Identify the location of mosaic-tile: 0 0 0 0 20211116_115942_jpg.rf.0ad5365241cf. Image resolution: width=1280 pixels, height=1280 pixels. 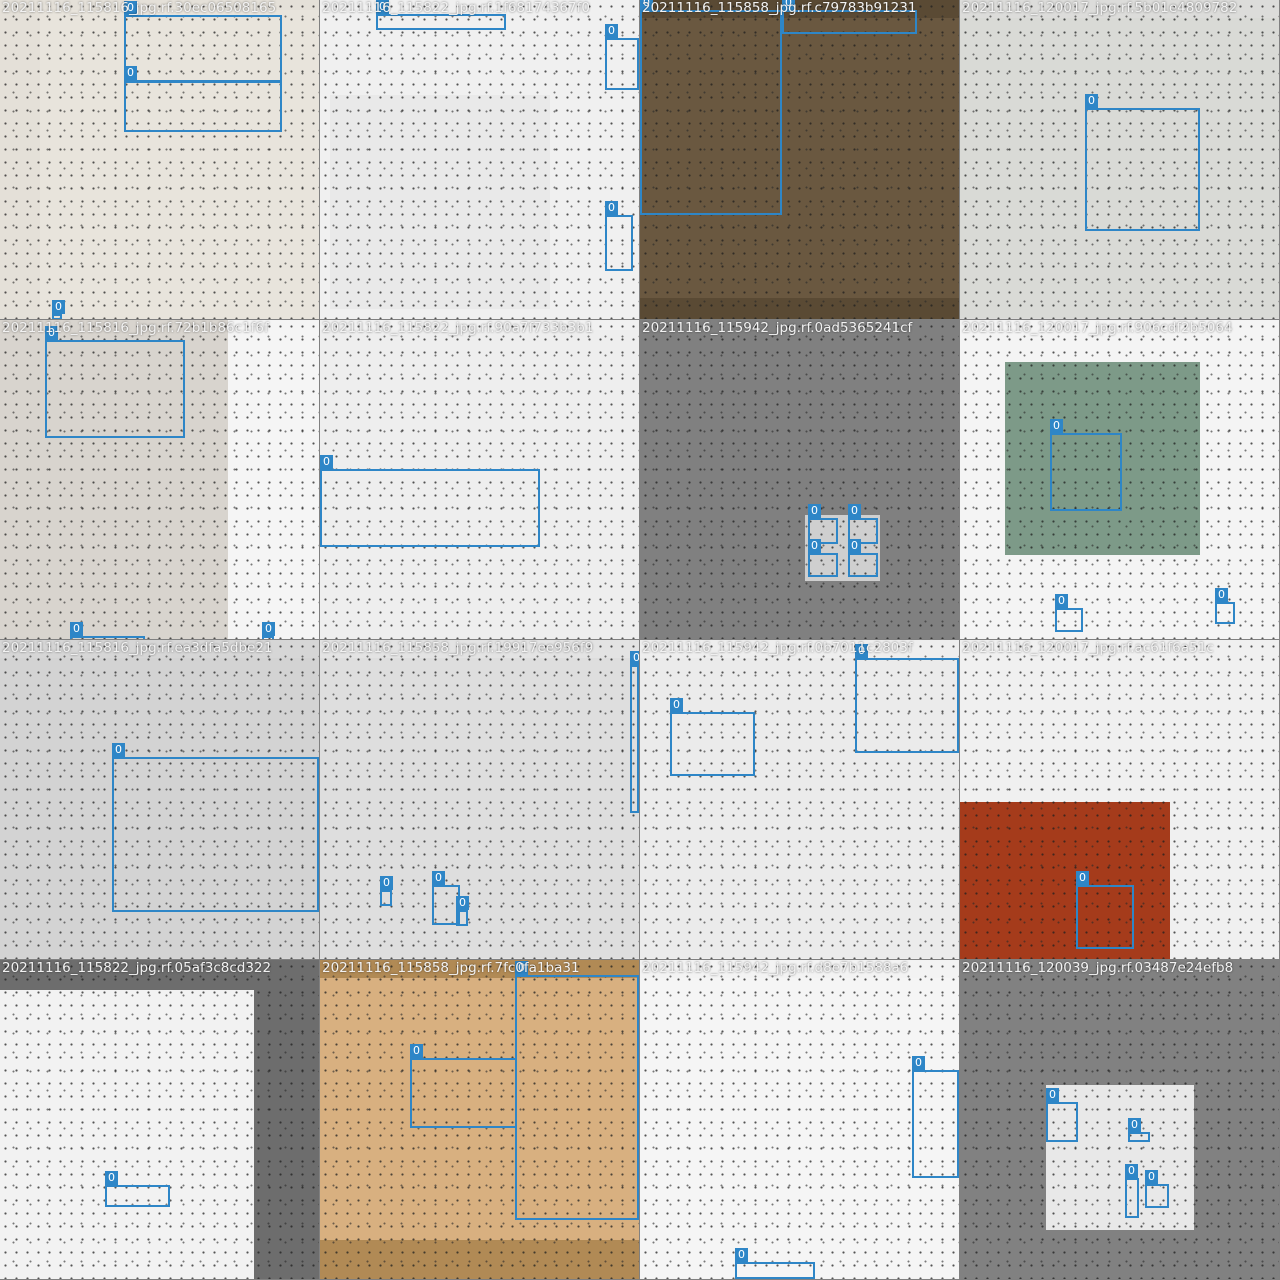
(799, 479).